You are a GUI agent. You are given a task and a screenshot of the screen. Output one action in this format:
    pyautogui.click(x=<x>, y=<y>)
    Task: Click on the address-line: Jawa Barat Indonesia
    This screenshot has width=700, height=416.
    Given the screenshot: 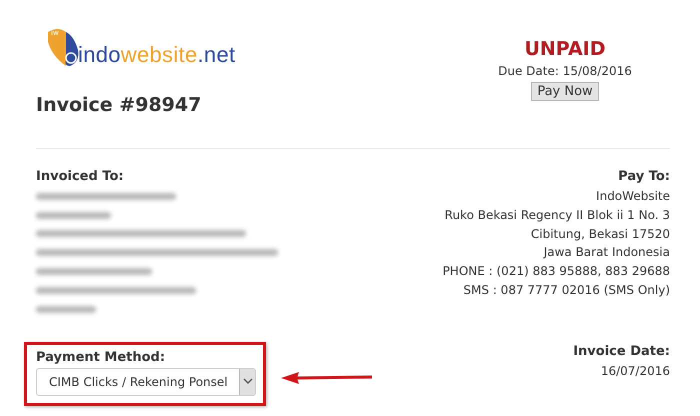 What is the action you would take?
    pyautogui.click(x=607, y=253)
    